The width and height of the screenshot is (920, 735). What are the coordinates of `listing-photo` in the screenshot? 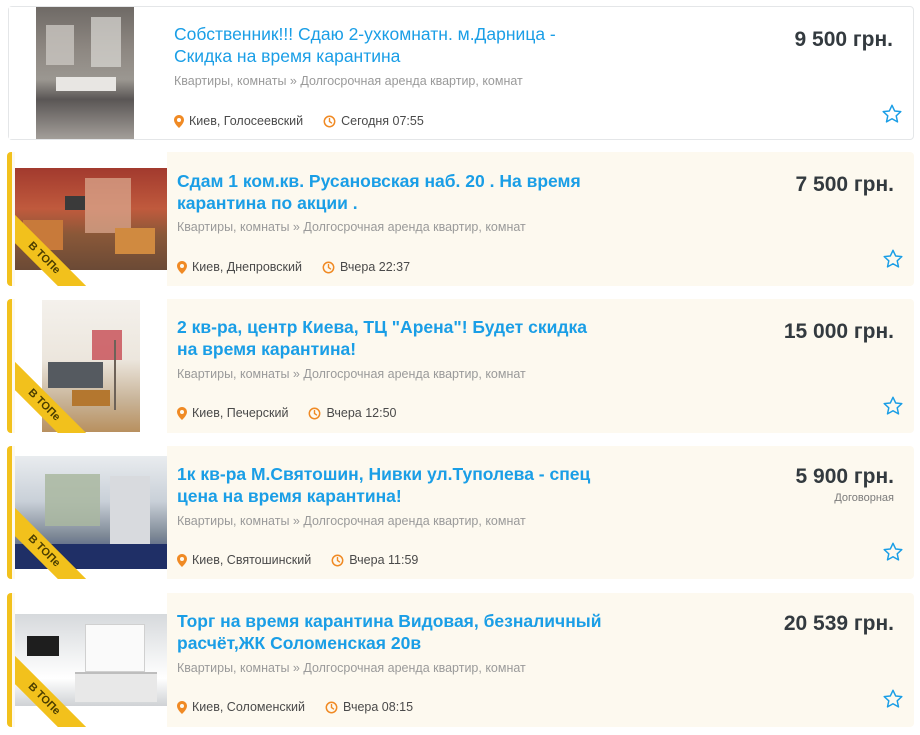 It's located at (85, 73).